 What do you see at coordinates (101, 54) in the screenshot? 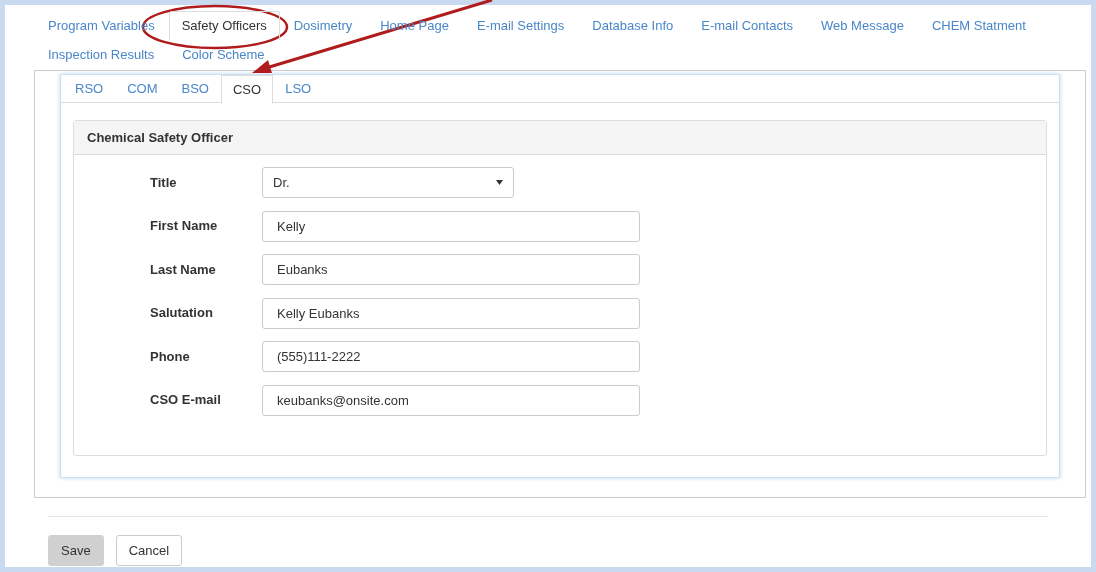
I see `nav-tab: Inspection Results` at bounding box center [101, 54].